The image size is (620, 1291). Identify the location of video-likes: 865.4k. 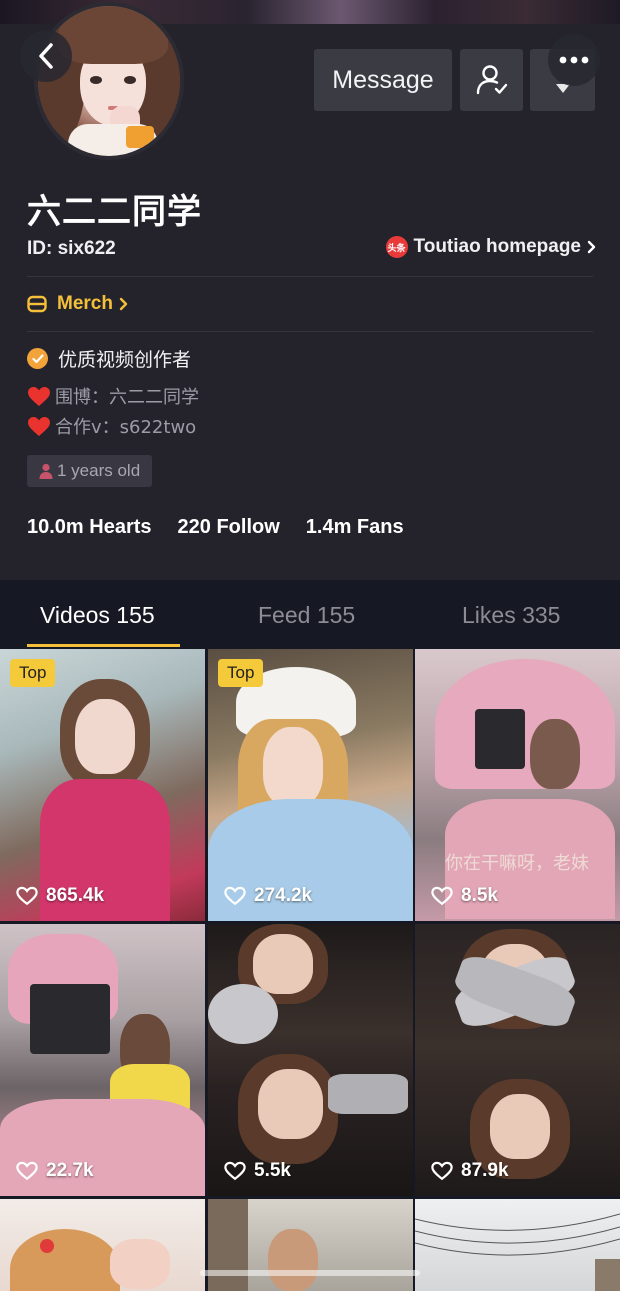
(60, 896).